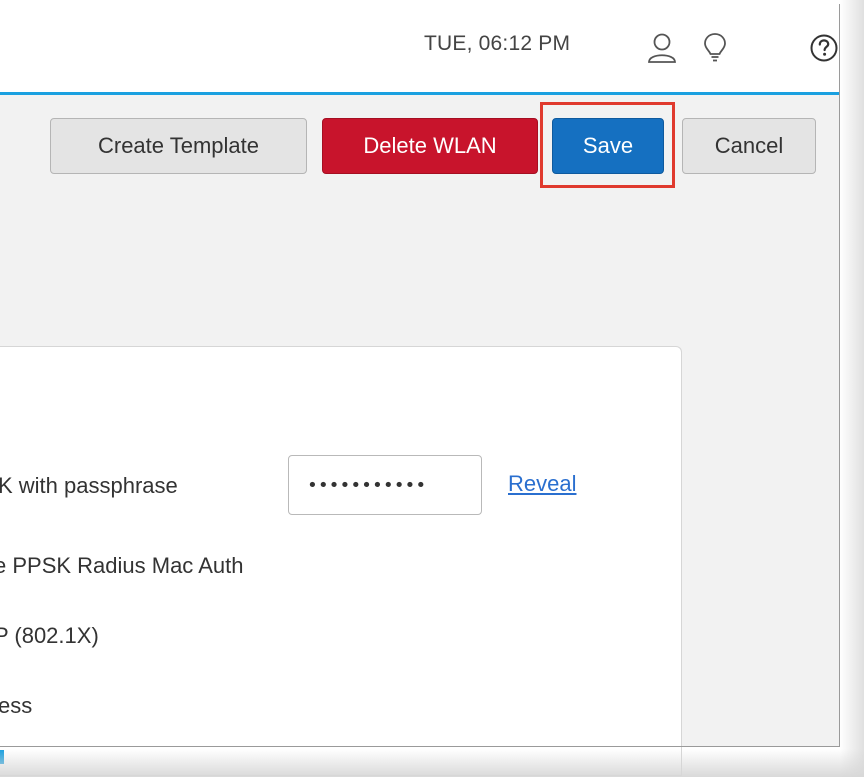  I want to click on lightbulb-icon-glyph, so click(715, 47).